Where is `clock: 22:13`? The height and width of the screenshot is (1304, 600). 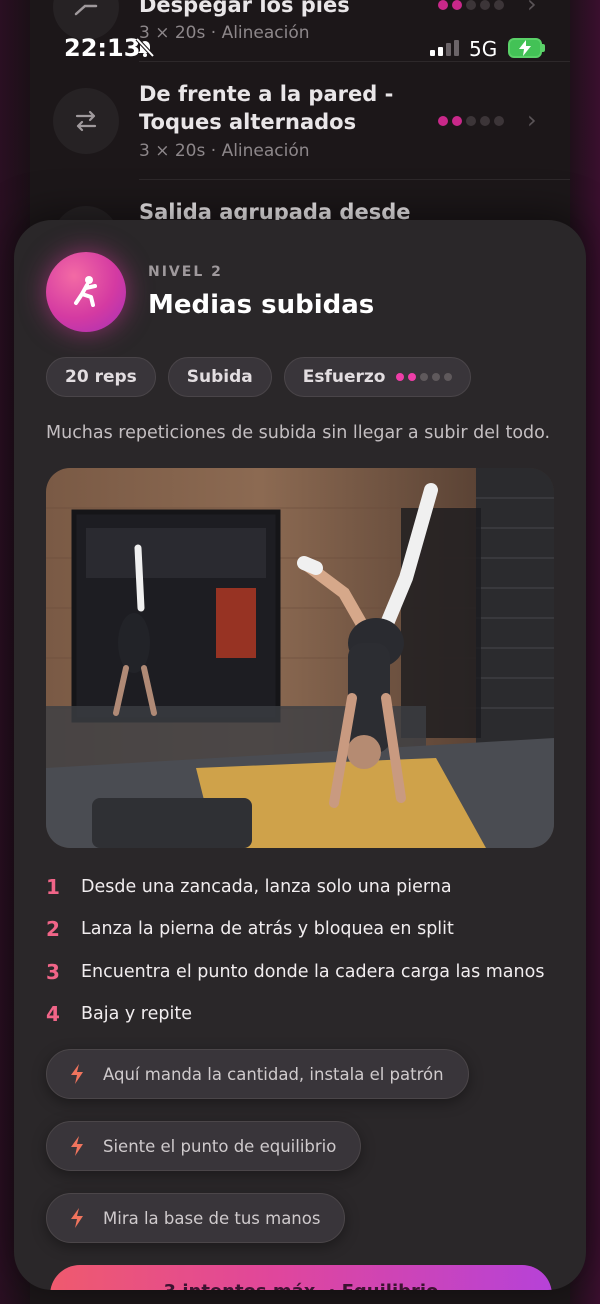
clock: 22:13 is located at coordinates (102, 48).